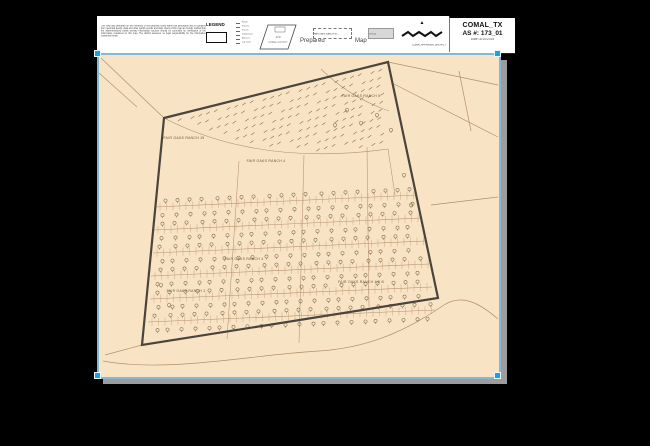 This screenshot has height=446, width=650. I want to click on prepared-value-box: FAIR OAKS RANCH 4/5, so click(332, 33).